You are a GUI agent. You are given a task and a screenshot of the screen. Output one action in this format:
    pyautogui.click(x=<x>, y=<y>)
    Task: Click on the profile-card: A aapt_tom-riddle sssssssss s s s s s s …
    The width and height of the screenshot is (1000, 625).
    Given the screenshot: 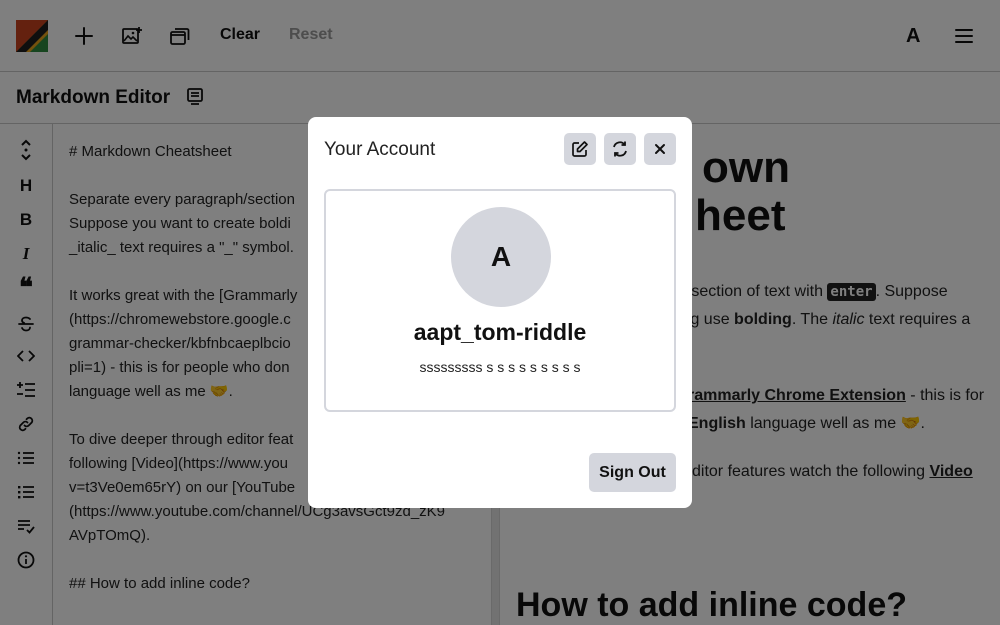 What is the action you would take?
    pyautogui.click(x=500, y=300)
    